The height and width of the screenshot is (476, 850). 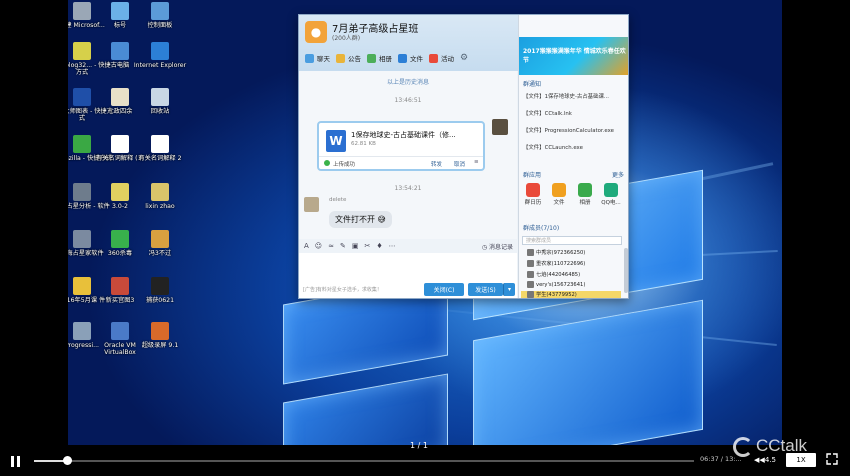 I want to click on ad-hint: [广告]有料对星女子选手，求收集！, so click(x=342, y=290).